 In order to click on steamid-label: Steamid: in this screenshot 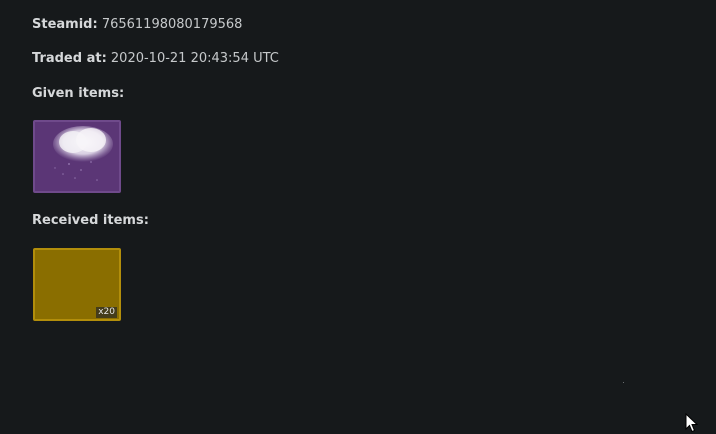, I will do `click(65, 24)`.